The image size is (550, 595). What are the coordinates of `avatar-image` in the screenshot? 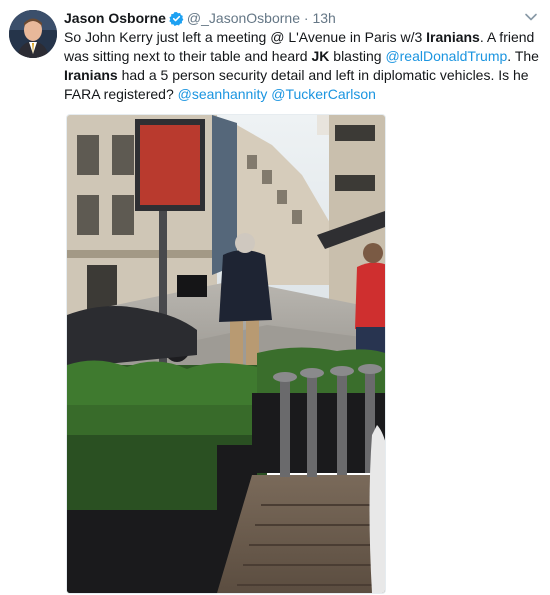 It's located at (33, 34).